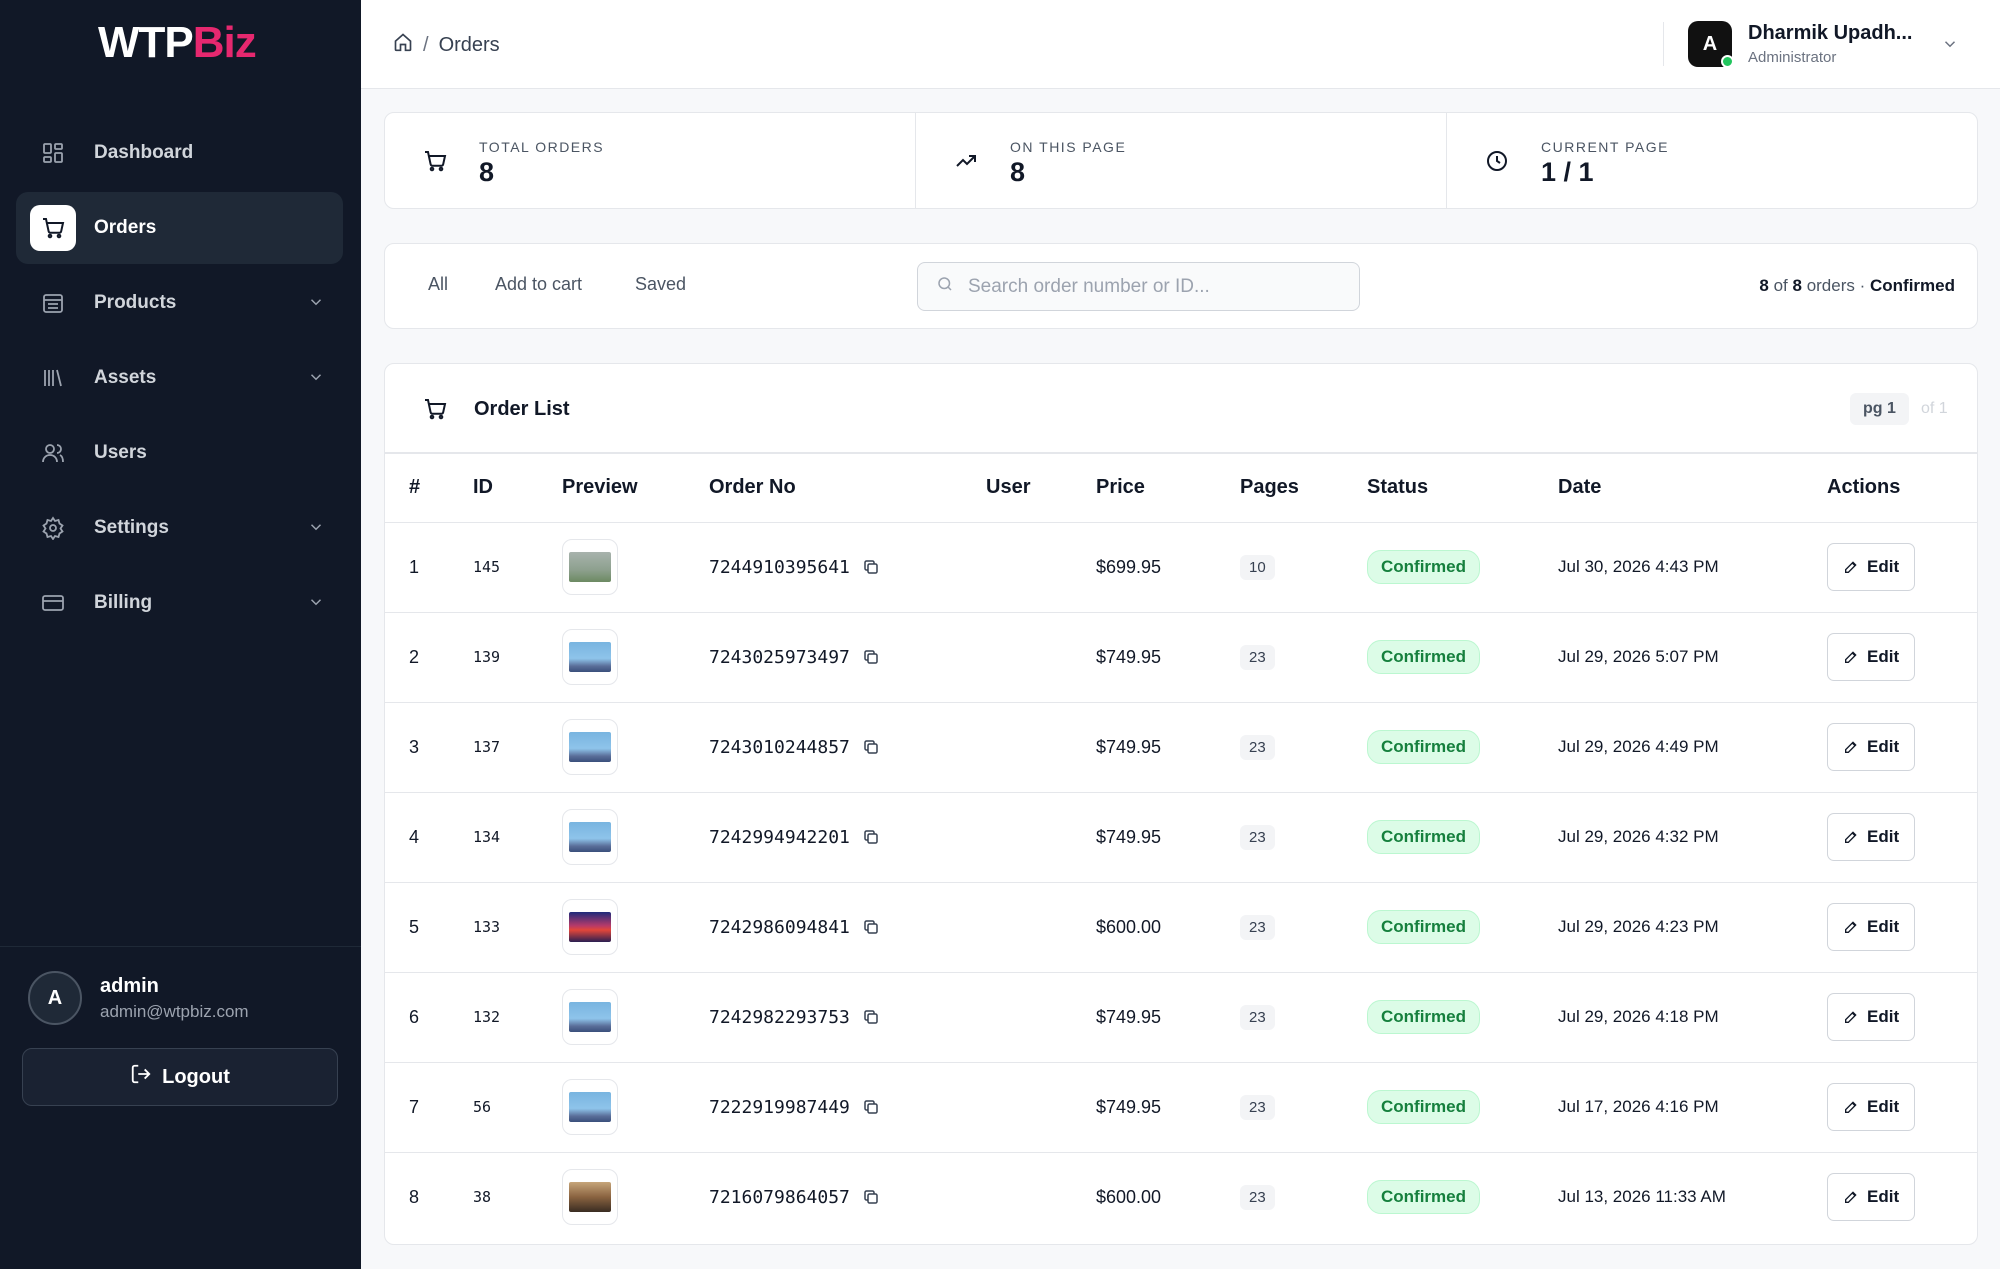 The height and width of the screenshot is (1269, 2000). Describe the element at coordinates (1950, 46) in the screenshot. I see `chevron-down-icon` at that location.